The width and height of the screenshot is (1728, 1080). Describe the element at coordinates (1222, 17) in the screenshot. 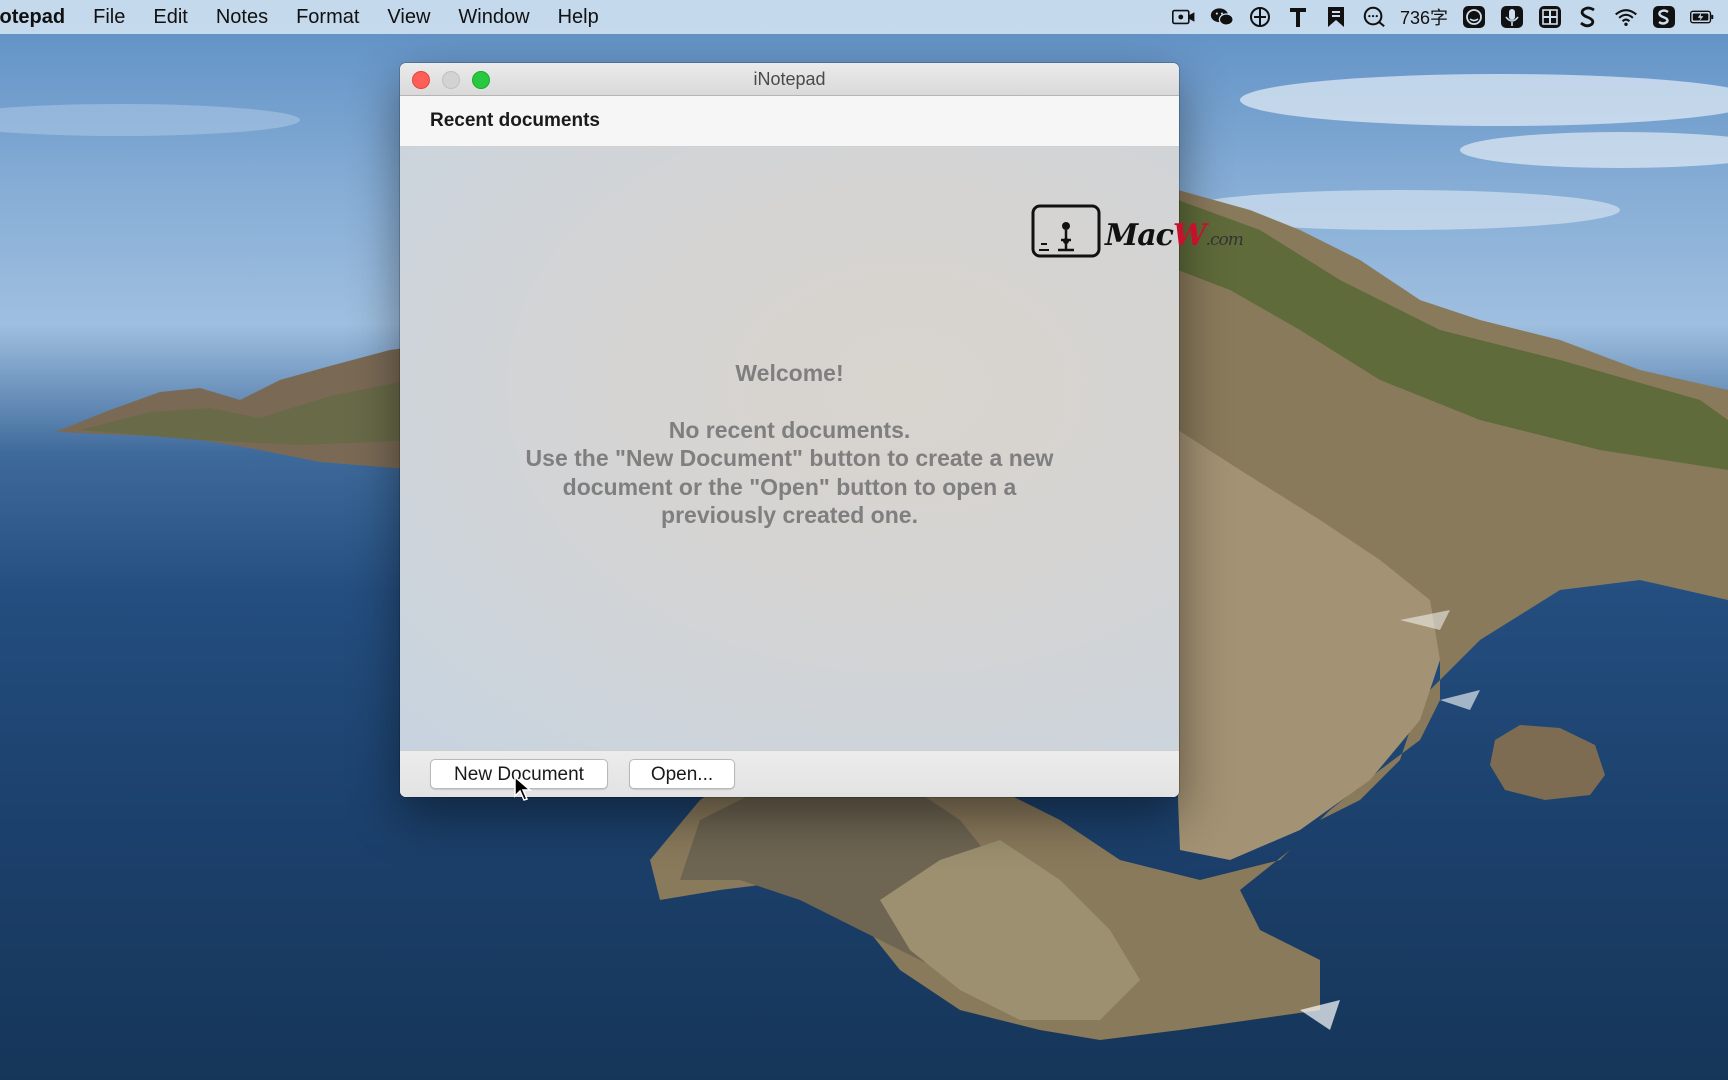

I see `wechat-icon` at that location.